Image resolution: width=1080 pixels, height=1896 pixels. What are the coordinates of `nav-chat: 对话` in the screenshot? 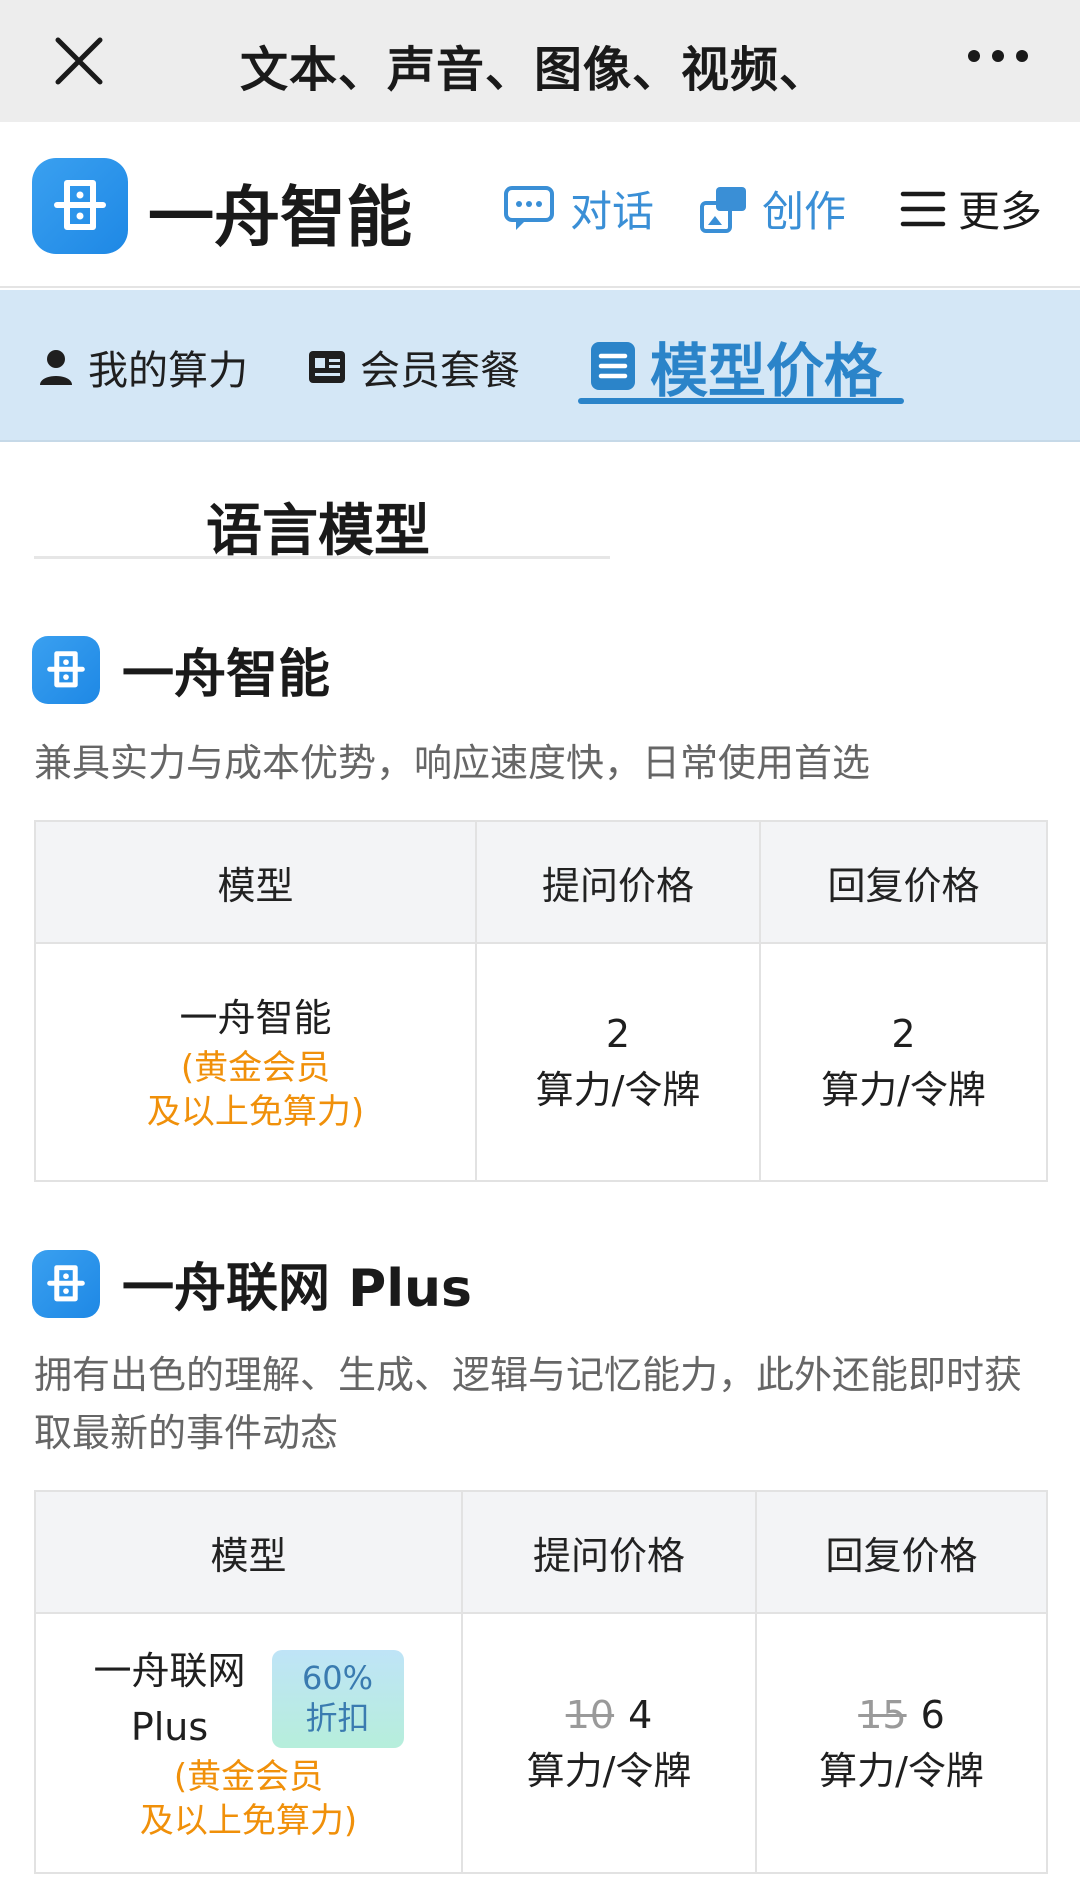 It's located at (578, 208).